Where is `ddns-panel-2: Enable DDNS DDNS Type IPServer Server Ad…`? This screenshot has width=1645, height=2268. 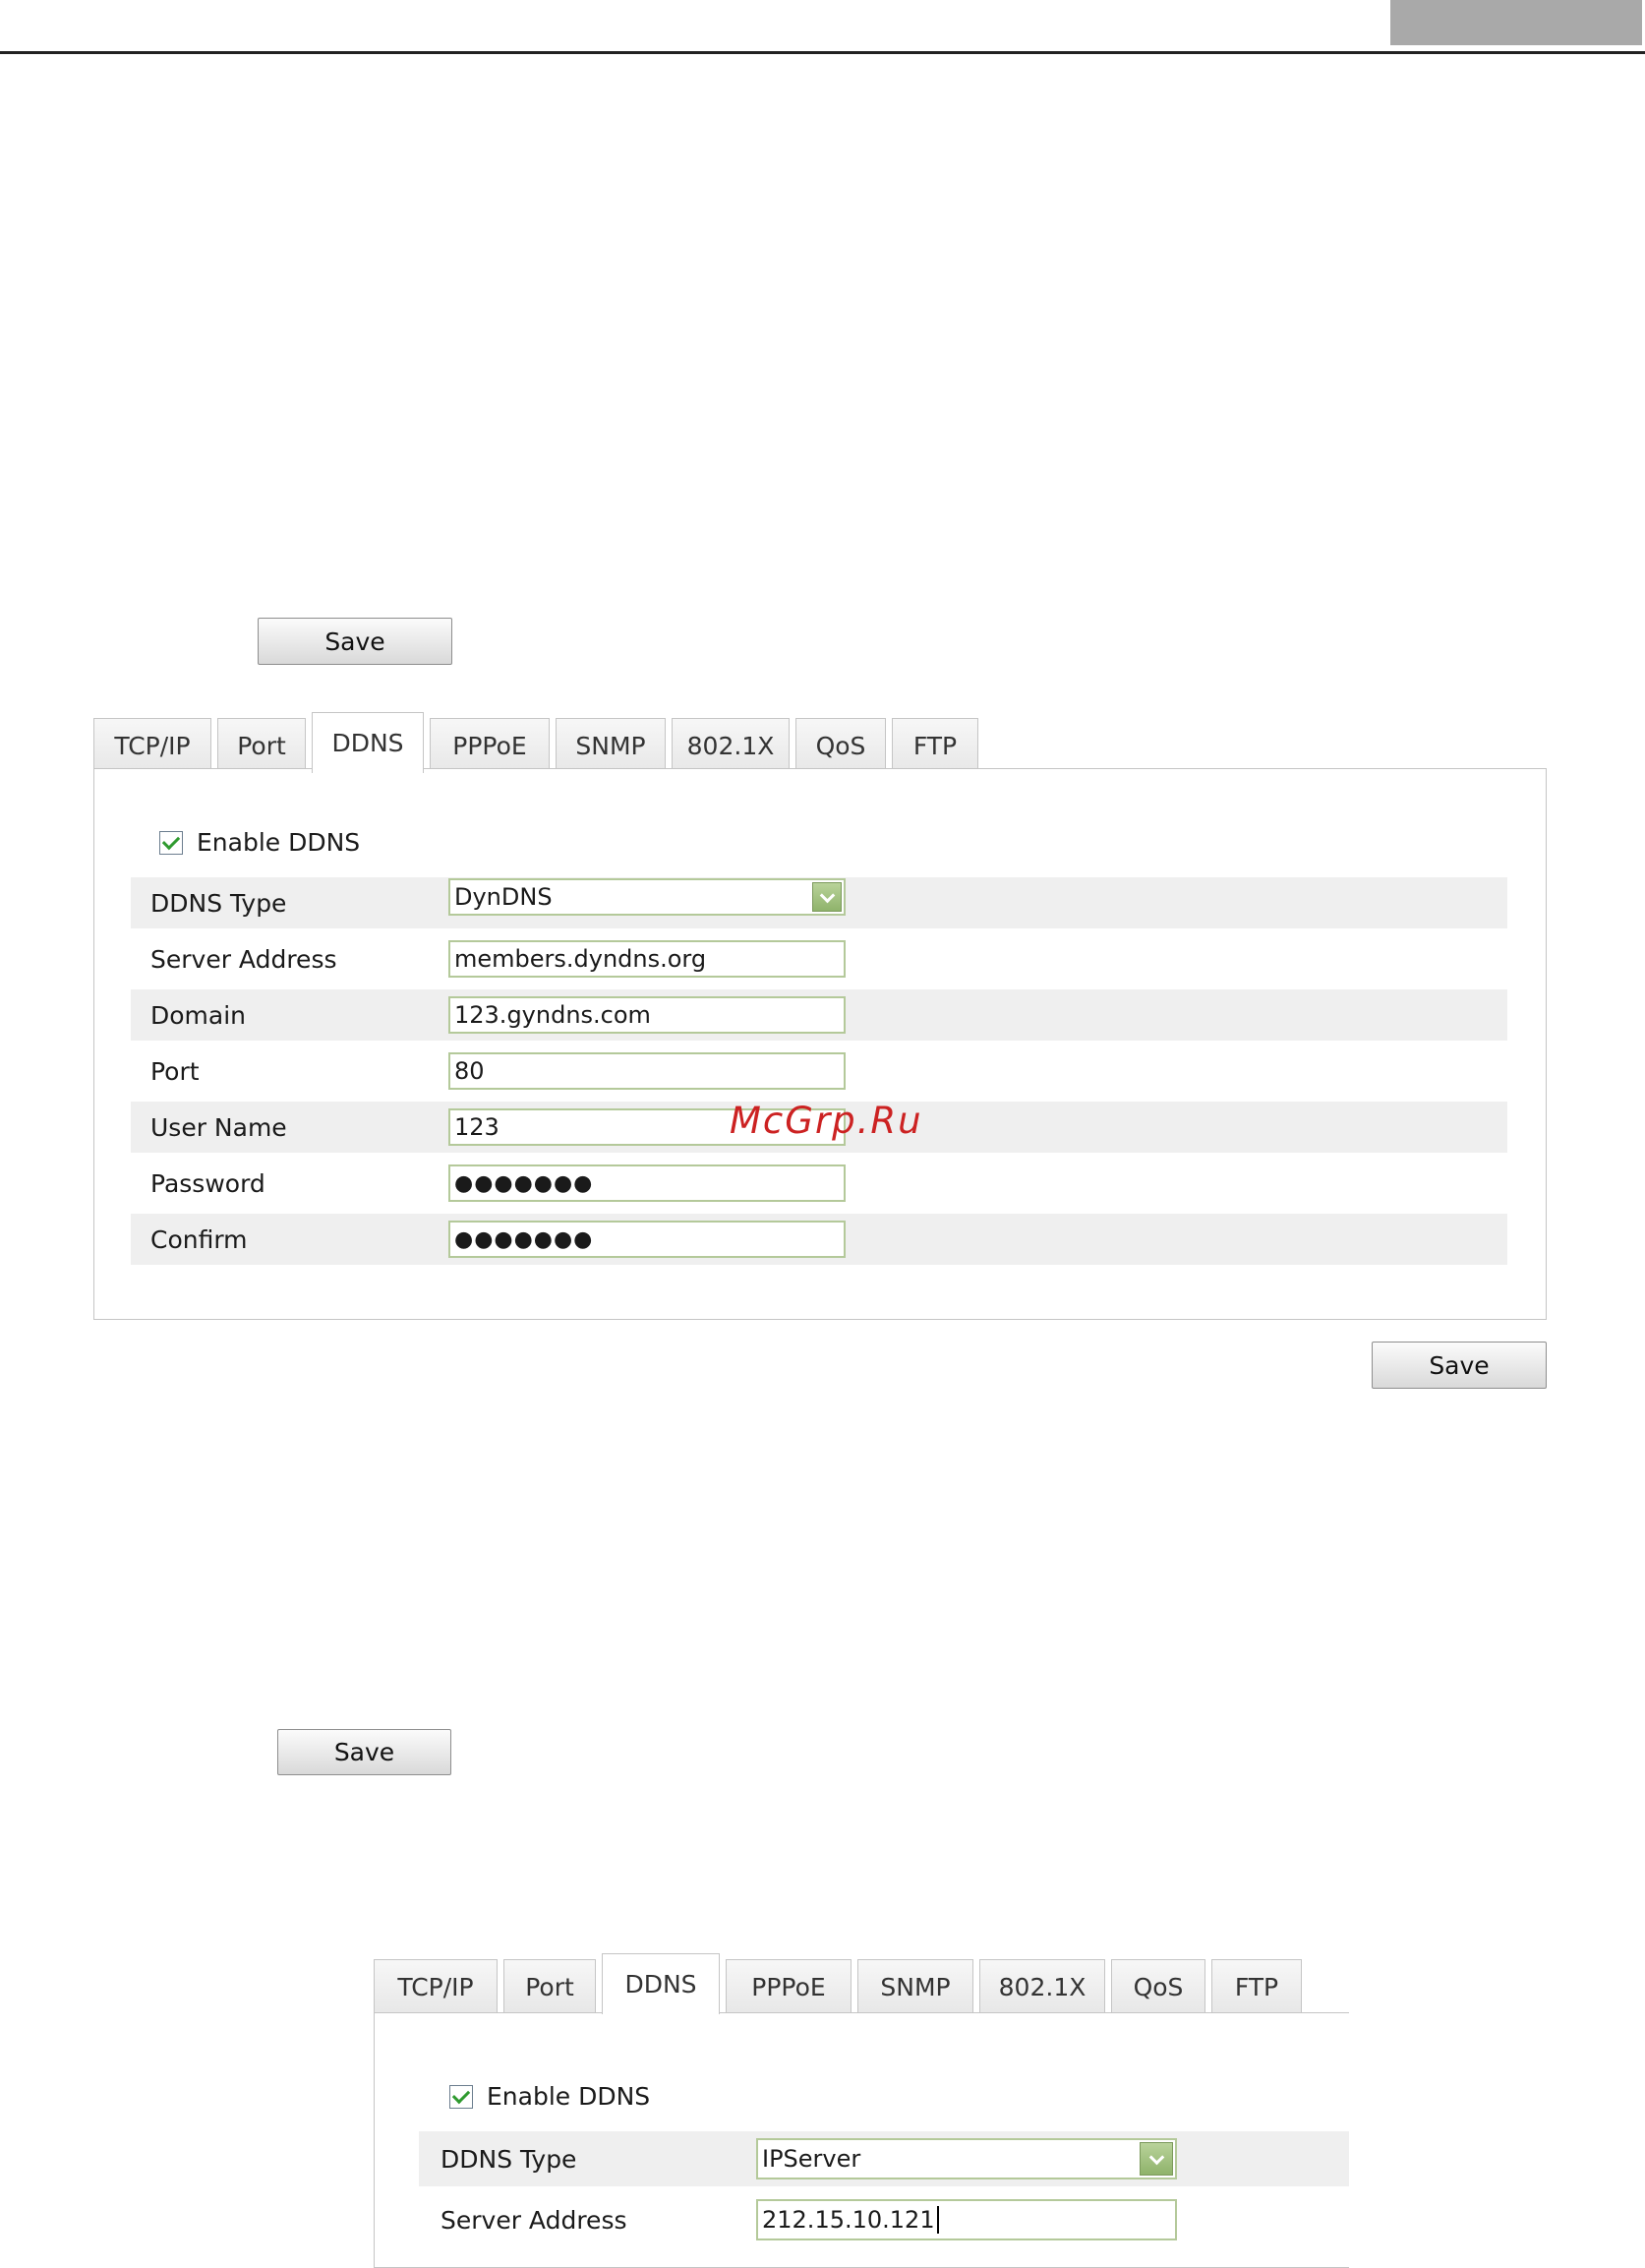 ddns-panel-2: Enable DDNS DDNS Type IPServer Server Ad… is located at coordinates (861, 2140).